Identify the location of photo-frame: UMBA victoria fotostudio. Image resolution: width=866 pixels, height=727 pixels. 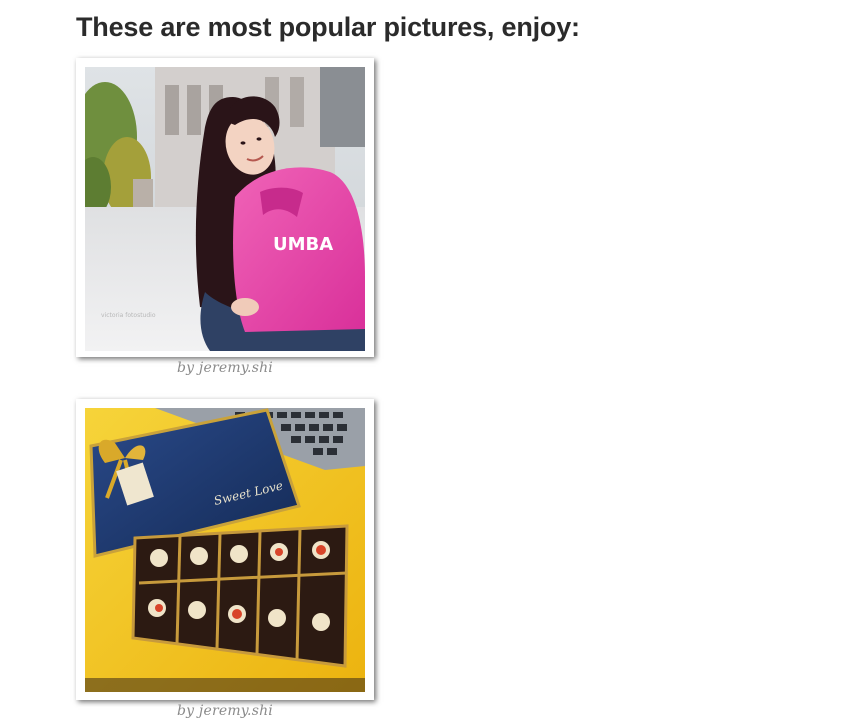
(225, 207).